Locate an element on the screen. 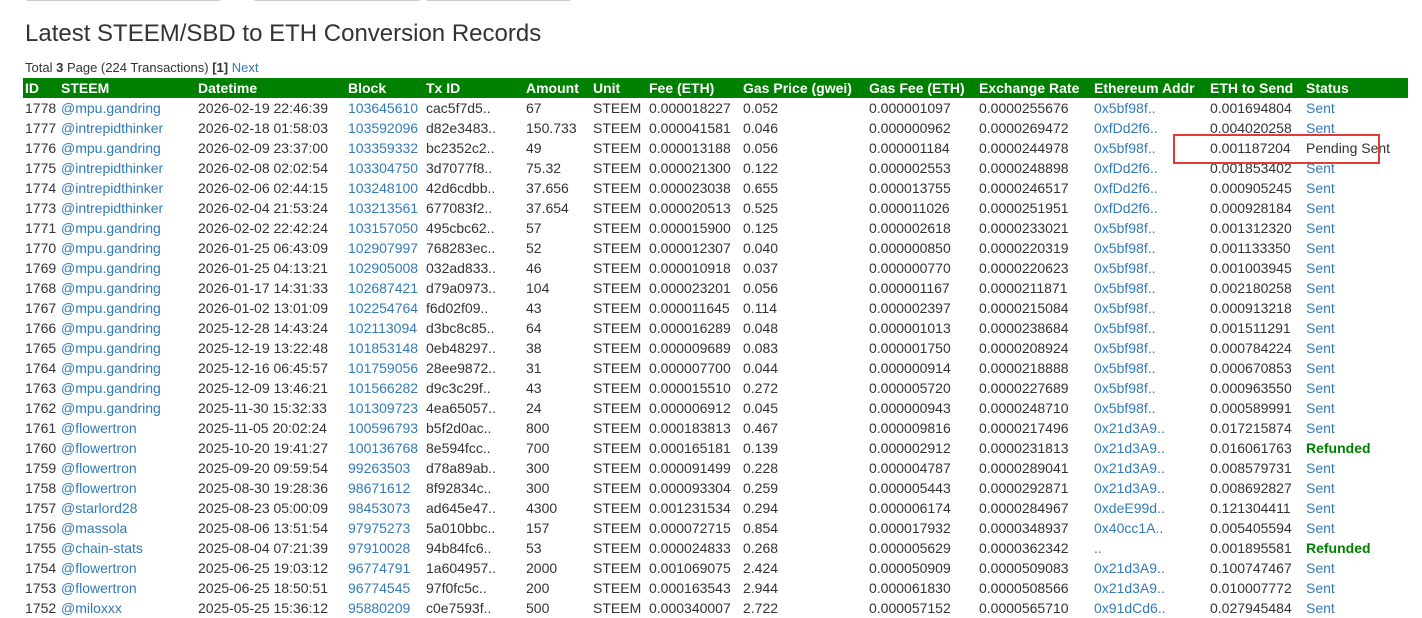 This screenshot has width=1422, height=618. block-link: 103213561 is located at coordinates (383, 208).